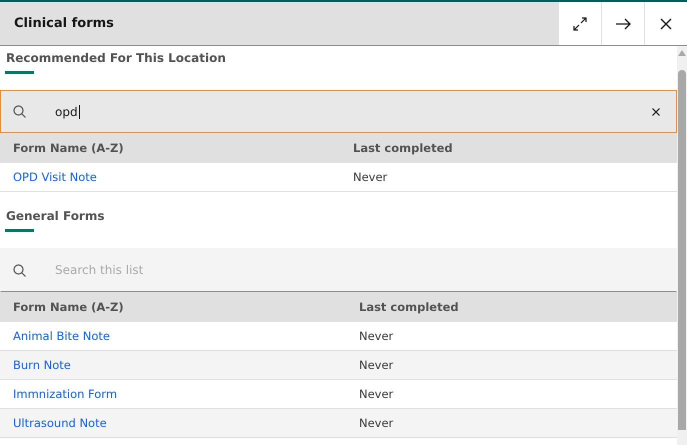 This screenshot has width=687, height=445. I want to click on search-field: opd, so click(338, 111).